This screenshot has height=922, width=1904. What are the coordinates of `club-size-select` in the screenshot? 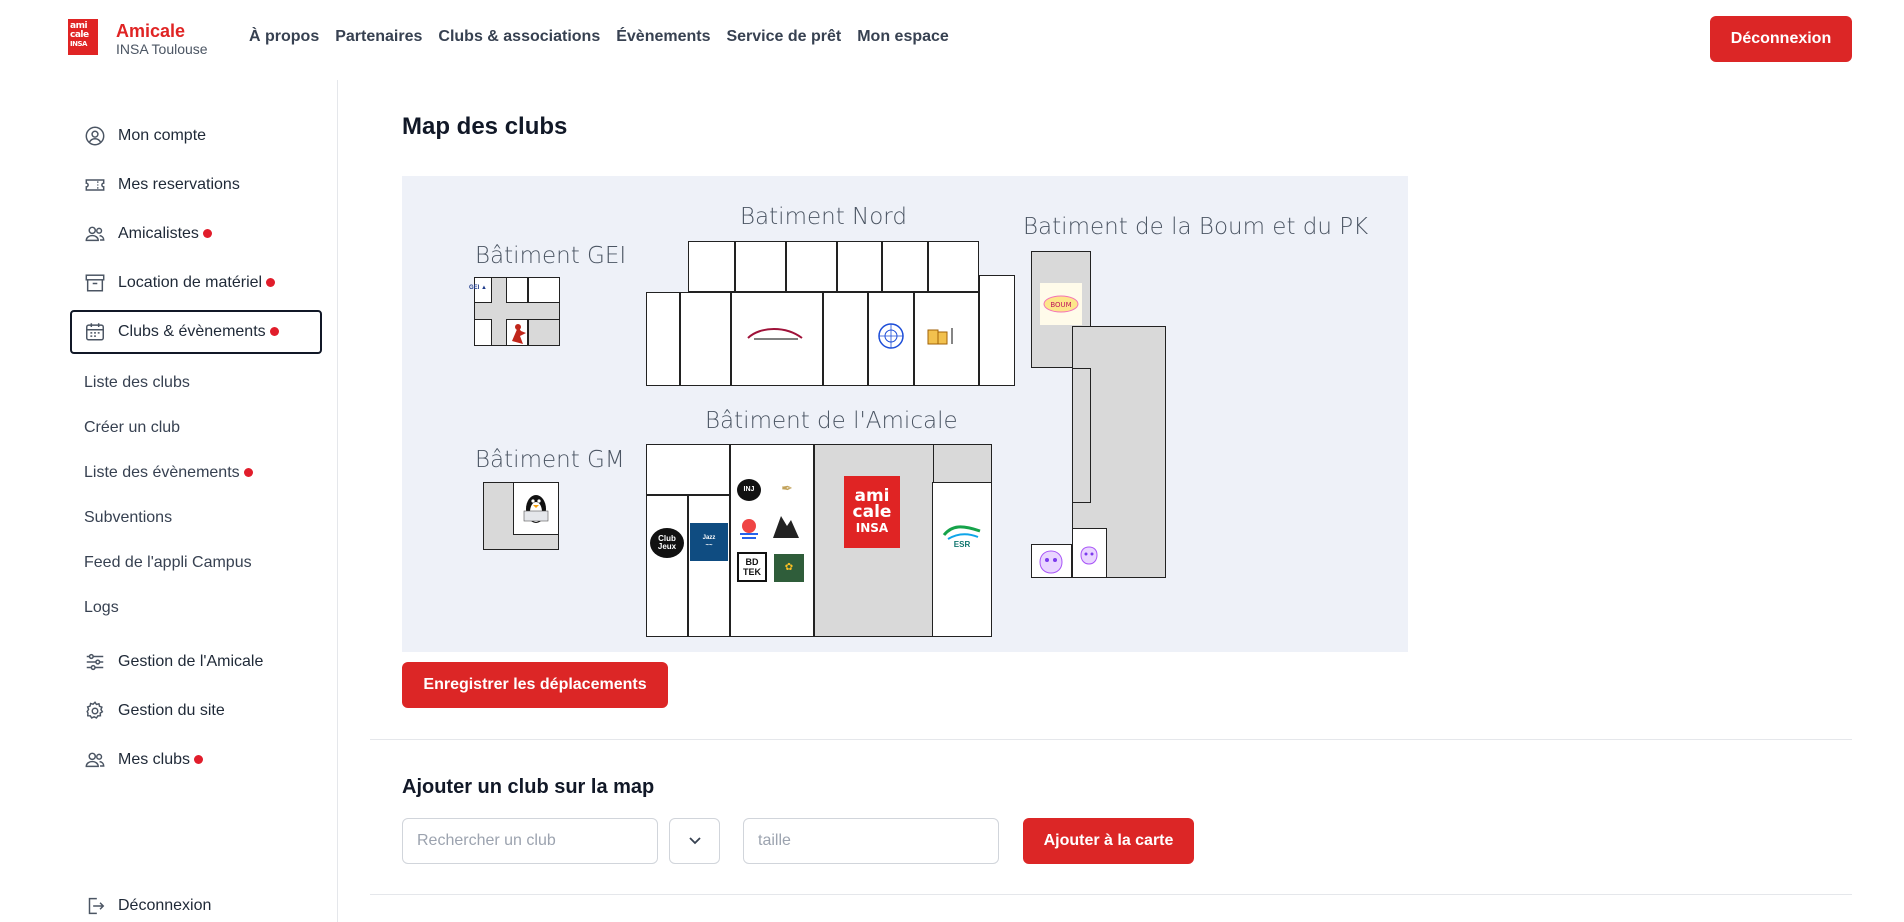 It's located at (694, 841).